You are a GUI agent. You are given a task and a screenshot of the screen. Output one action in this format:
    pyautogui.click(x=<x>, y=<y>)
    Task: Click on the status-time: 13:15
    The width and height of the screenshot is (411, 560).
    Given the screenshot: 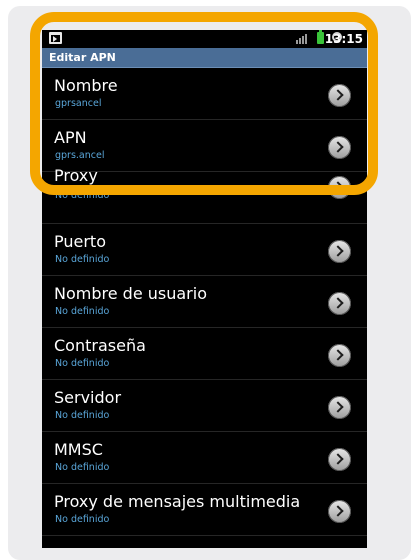 What is the action you would take?
    pyautogui.click(x=343, y=39)
    